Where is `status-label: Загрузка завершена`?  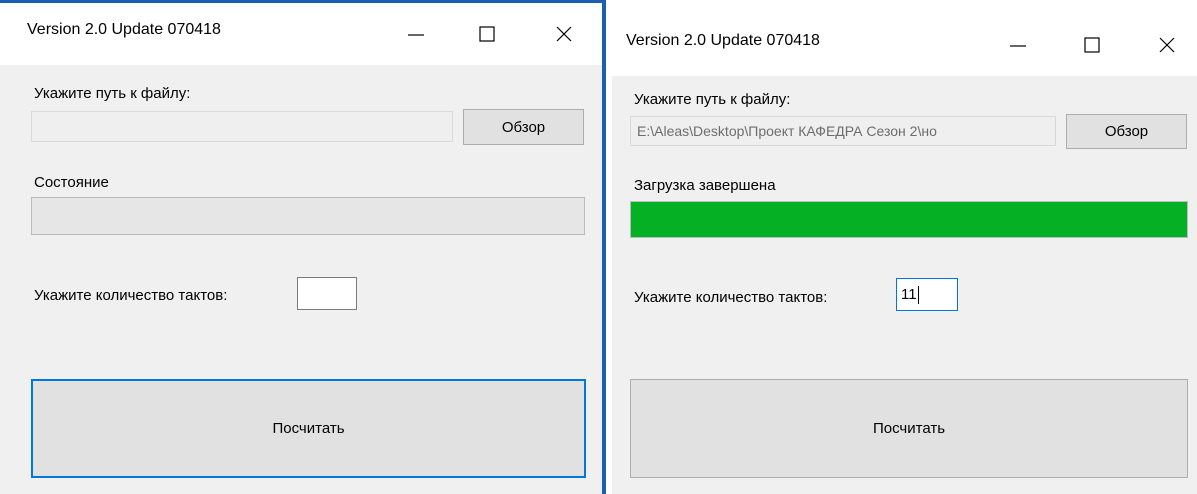 status-label: Загрузка завершена is located at coordinates (705, 185).